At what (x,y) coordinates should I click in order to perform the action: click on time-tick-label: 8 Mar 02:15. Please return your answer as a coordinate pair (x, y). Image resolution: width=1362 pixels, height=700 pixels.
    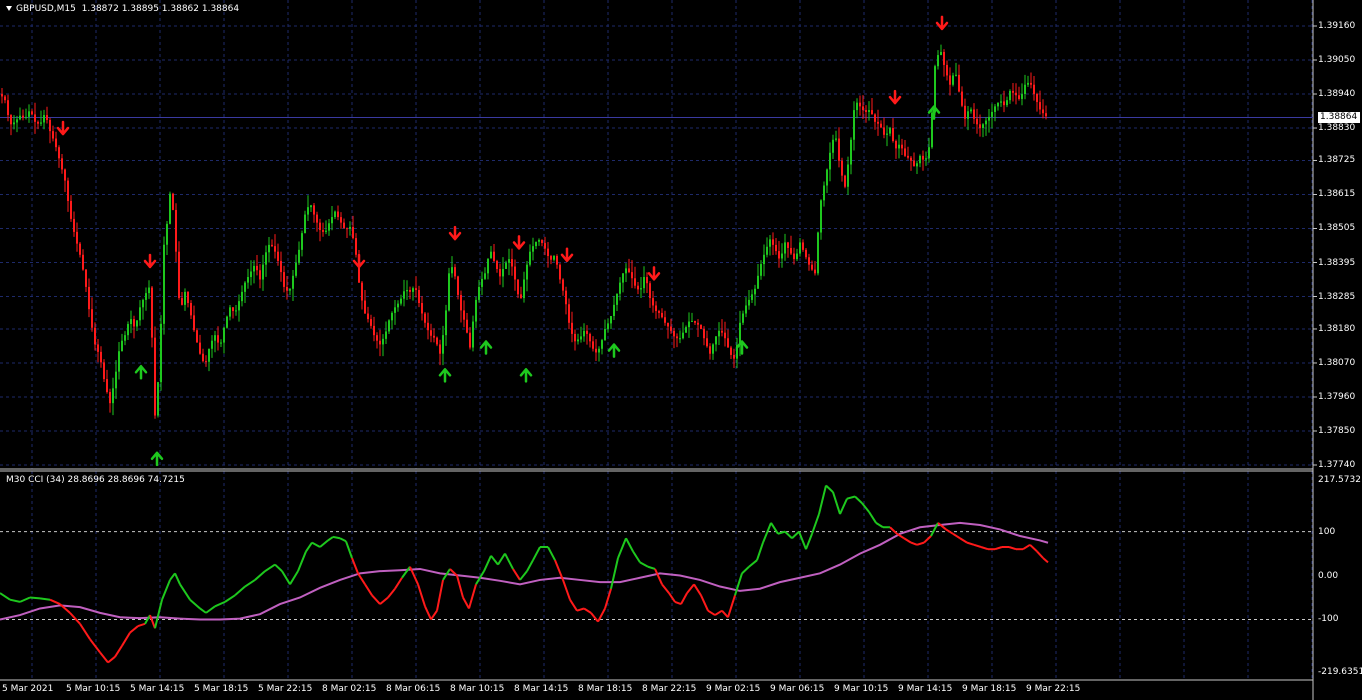
    Looking at the image, I should click on (349, 689).